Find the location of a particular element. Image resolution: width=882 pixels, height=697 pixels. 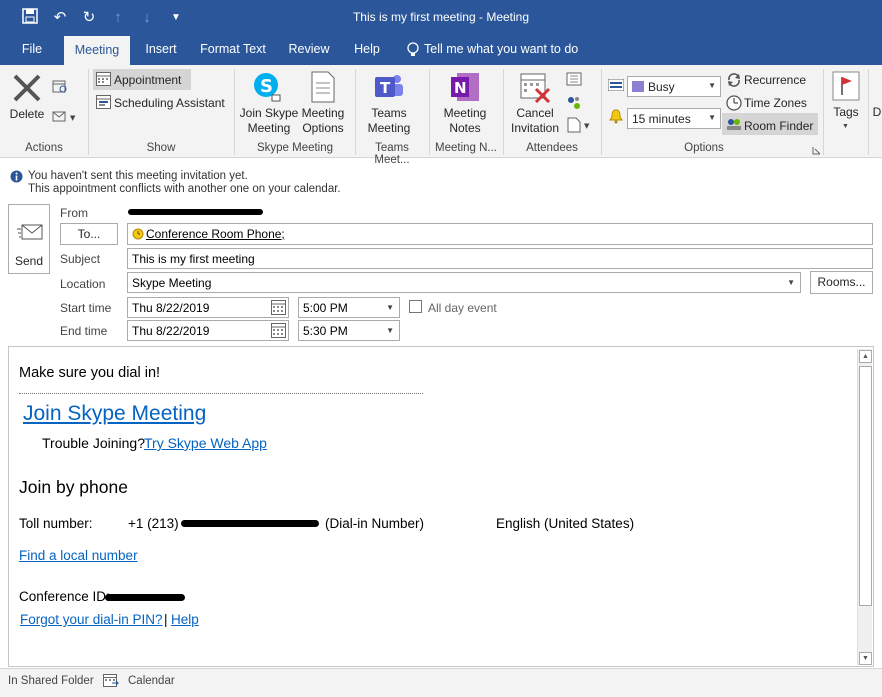

tell-me-search: Tell me what you want to do is located at coordinates (504, 50).